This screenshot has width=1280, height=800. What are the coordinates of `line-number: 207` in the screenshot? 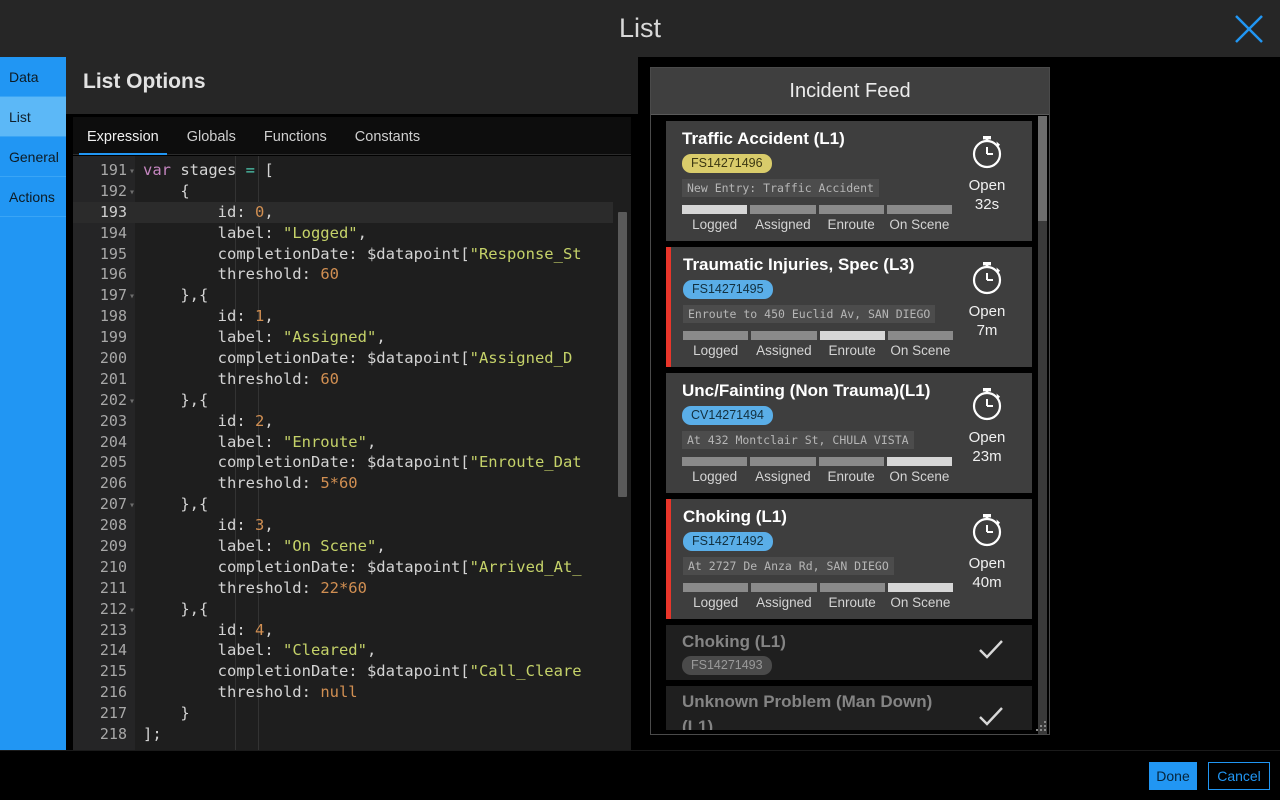 It's located at (113, 504).